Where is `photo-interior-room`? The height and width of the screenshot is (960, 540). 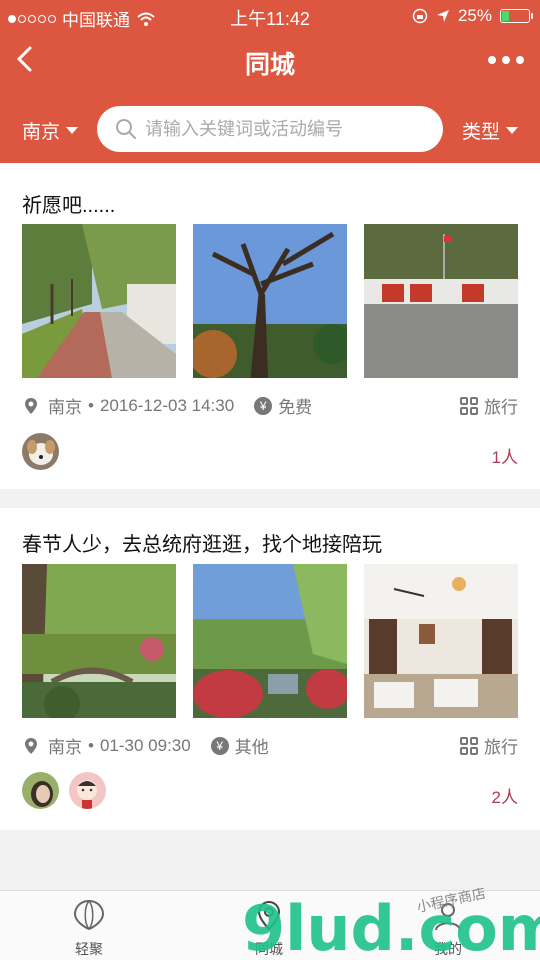
photo-interior-room is located at coordinates (441, 641).